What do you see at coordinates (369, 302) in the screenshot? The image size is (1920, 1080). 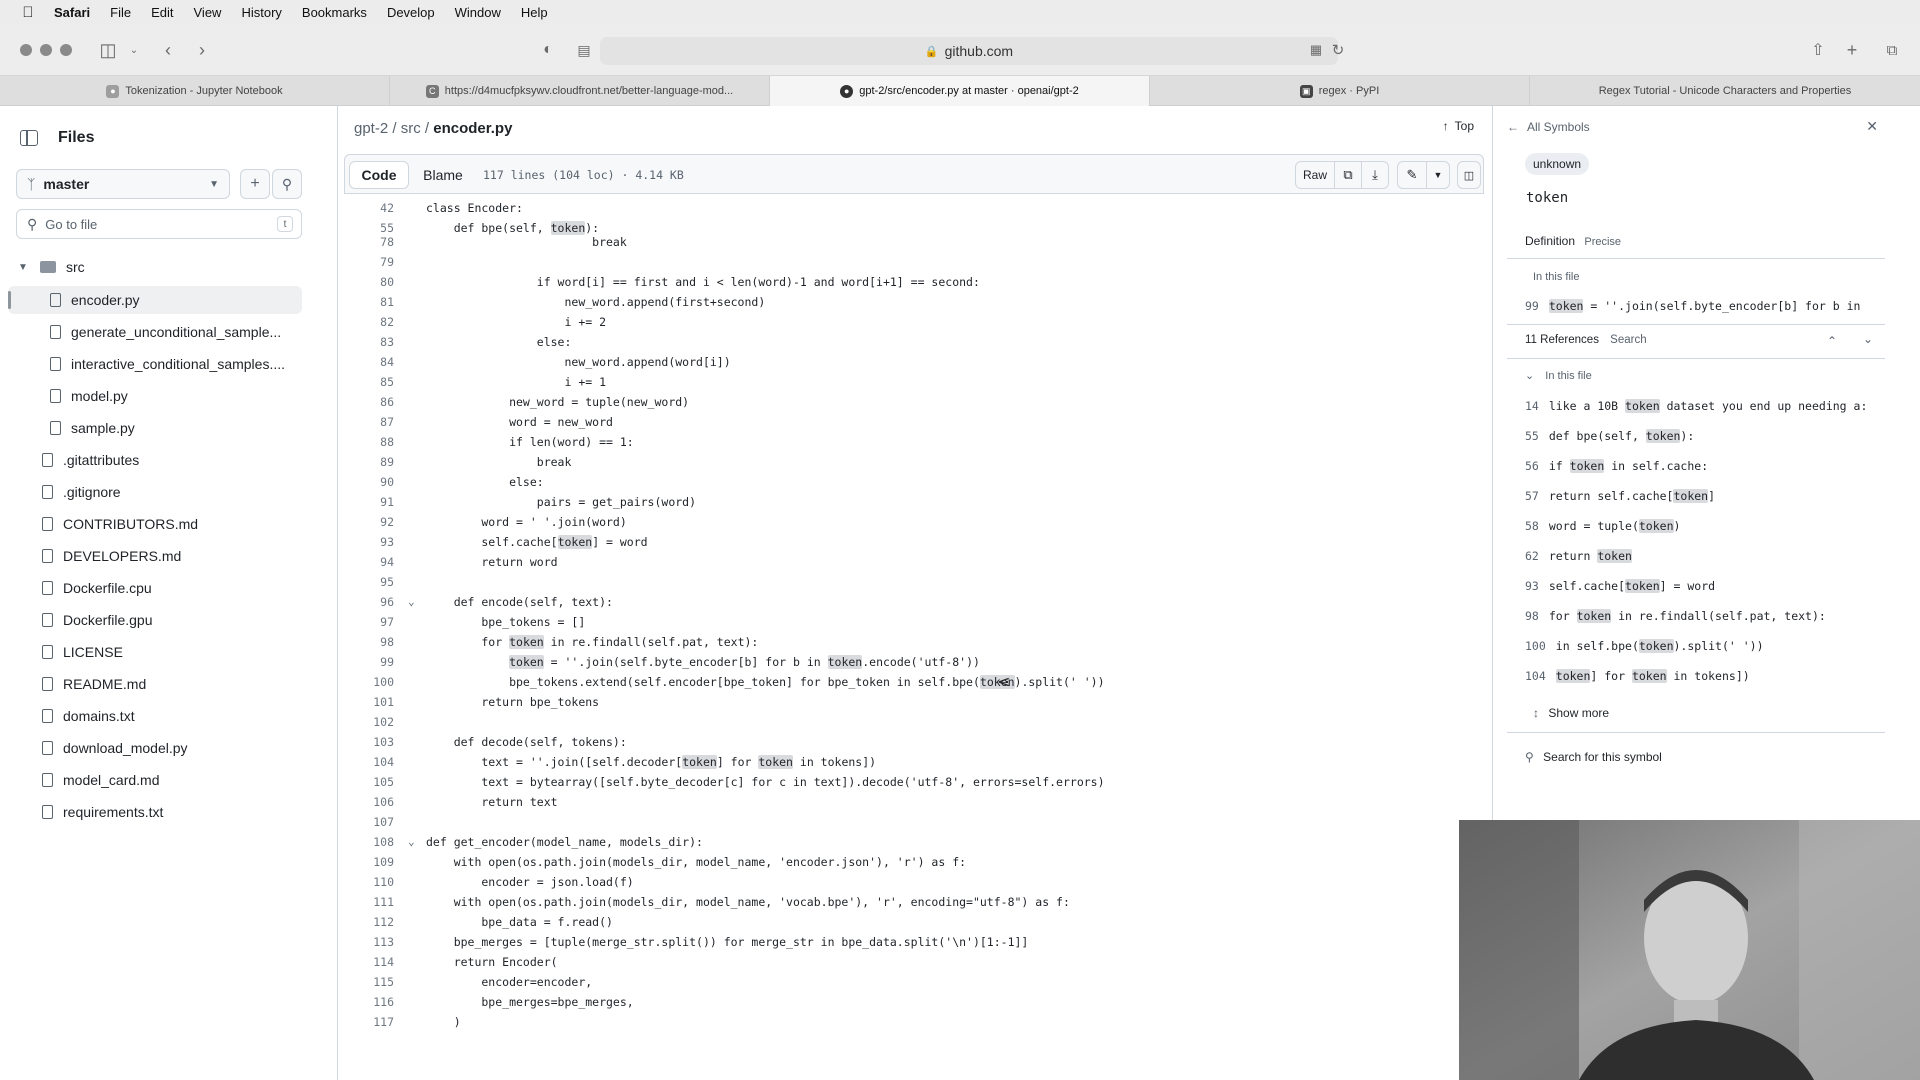 I see `line-number: 81` at bounding box center [369, 302].